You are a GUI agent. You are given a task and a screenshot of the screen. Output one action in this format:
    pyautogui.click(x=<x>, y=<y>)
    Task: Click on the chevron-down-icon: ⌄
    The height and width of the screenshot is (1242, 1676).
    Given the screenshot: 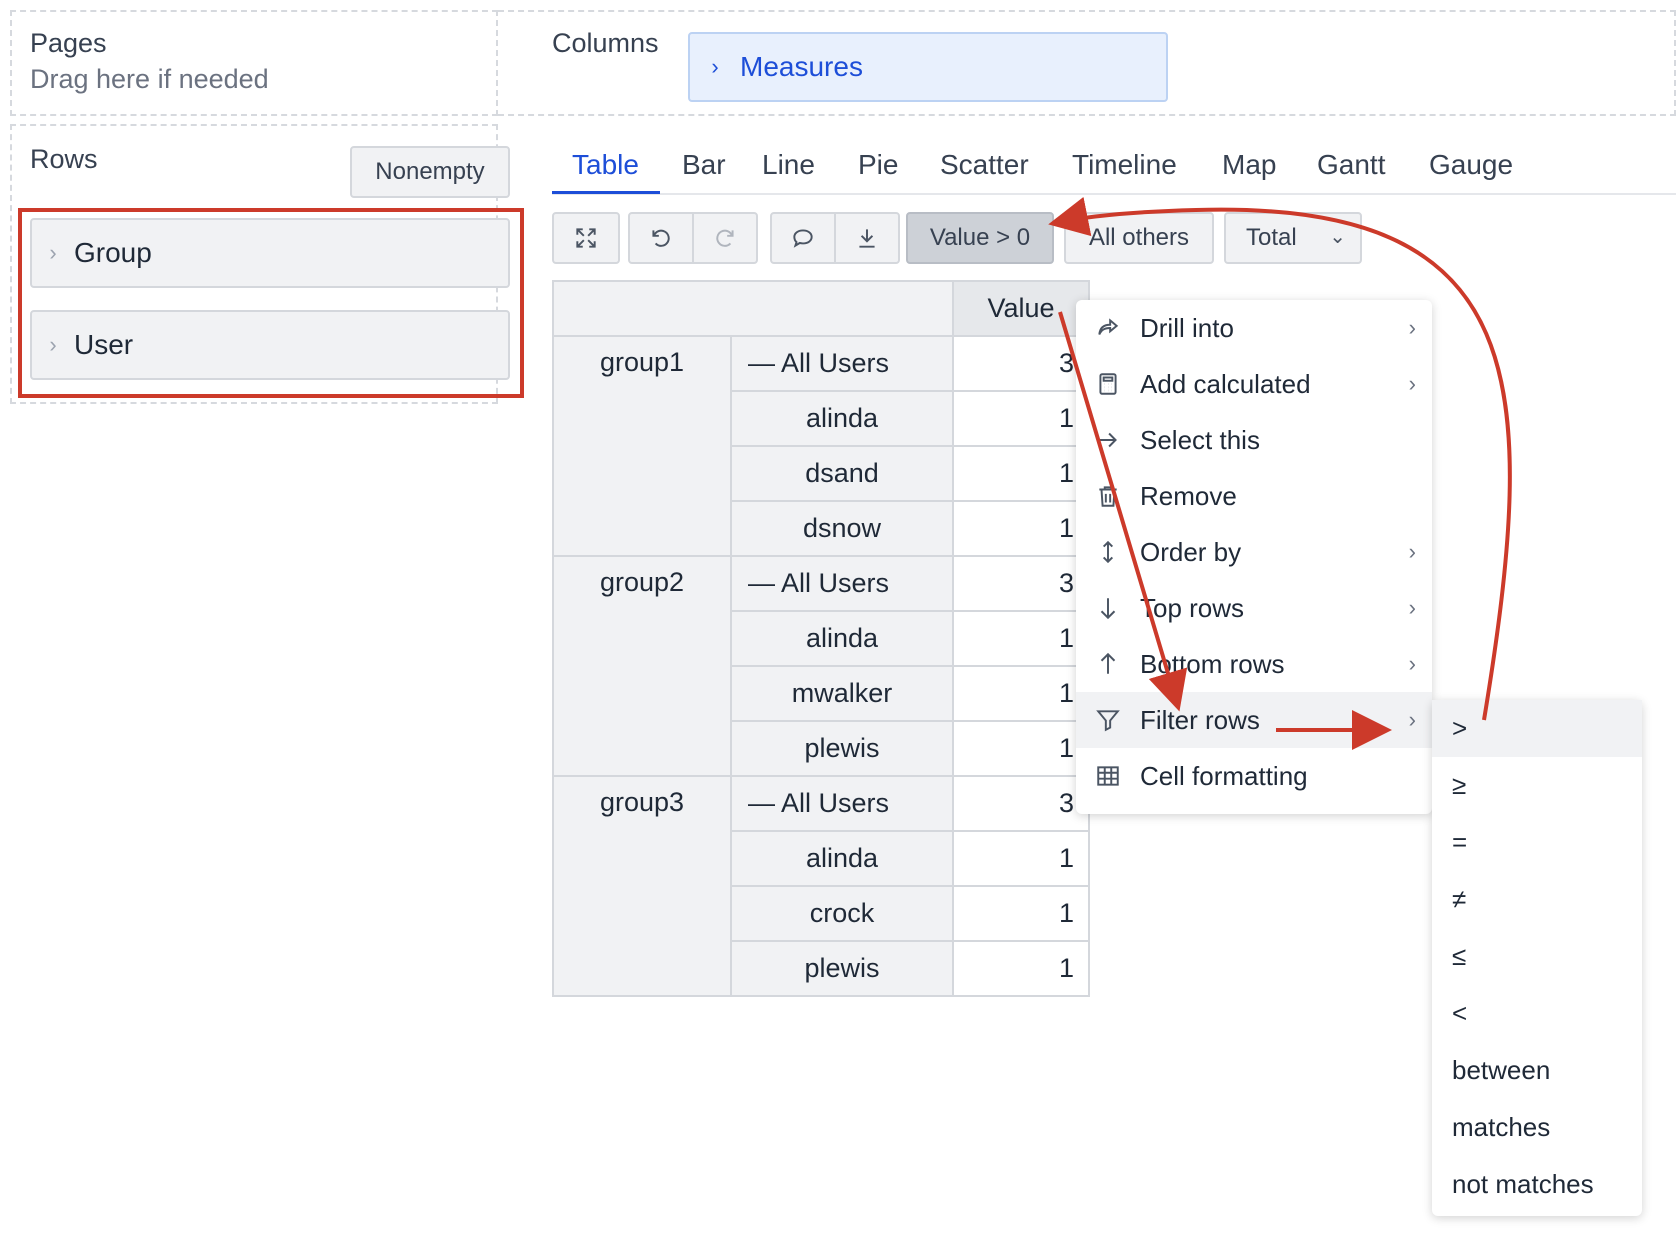 What is the action you would take?
    pyautogui.click(x=1337, y=237)
    